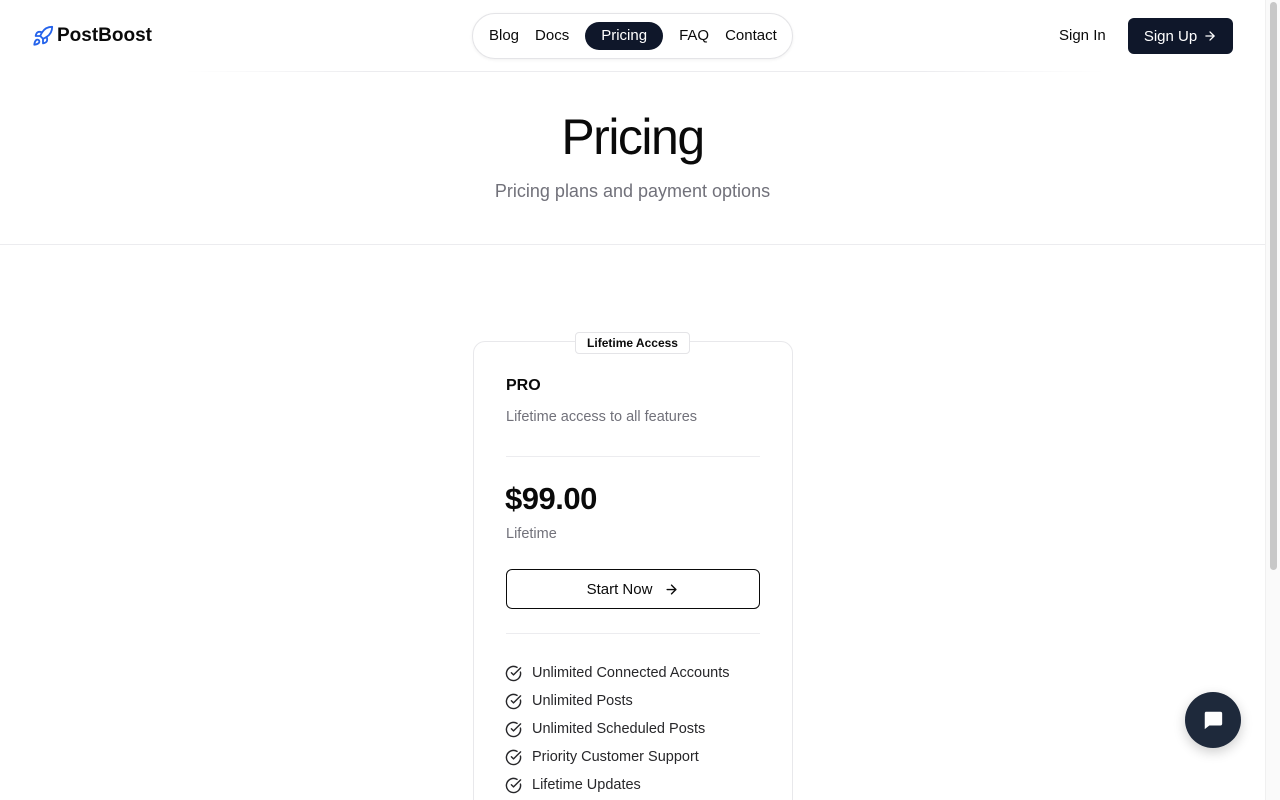  I want to click on hero-divider, so click(632, 244).